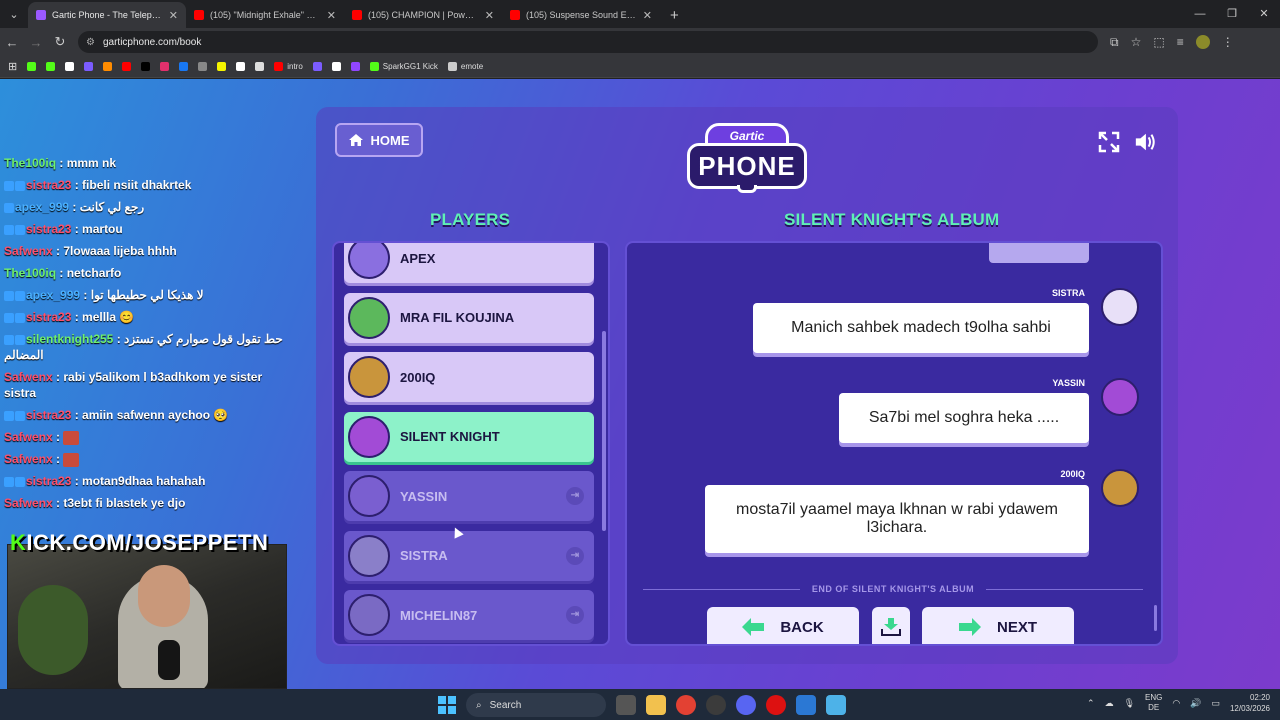 The width and height of the screenshot is (1280, 720). What do you see at coordinates (36, 42) in the screenshot?
I see `forward-arrow-icon: →` at bounding box center [36, 42].